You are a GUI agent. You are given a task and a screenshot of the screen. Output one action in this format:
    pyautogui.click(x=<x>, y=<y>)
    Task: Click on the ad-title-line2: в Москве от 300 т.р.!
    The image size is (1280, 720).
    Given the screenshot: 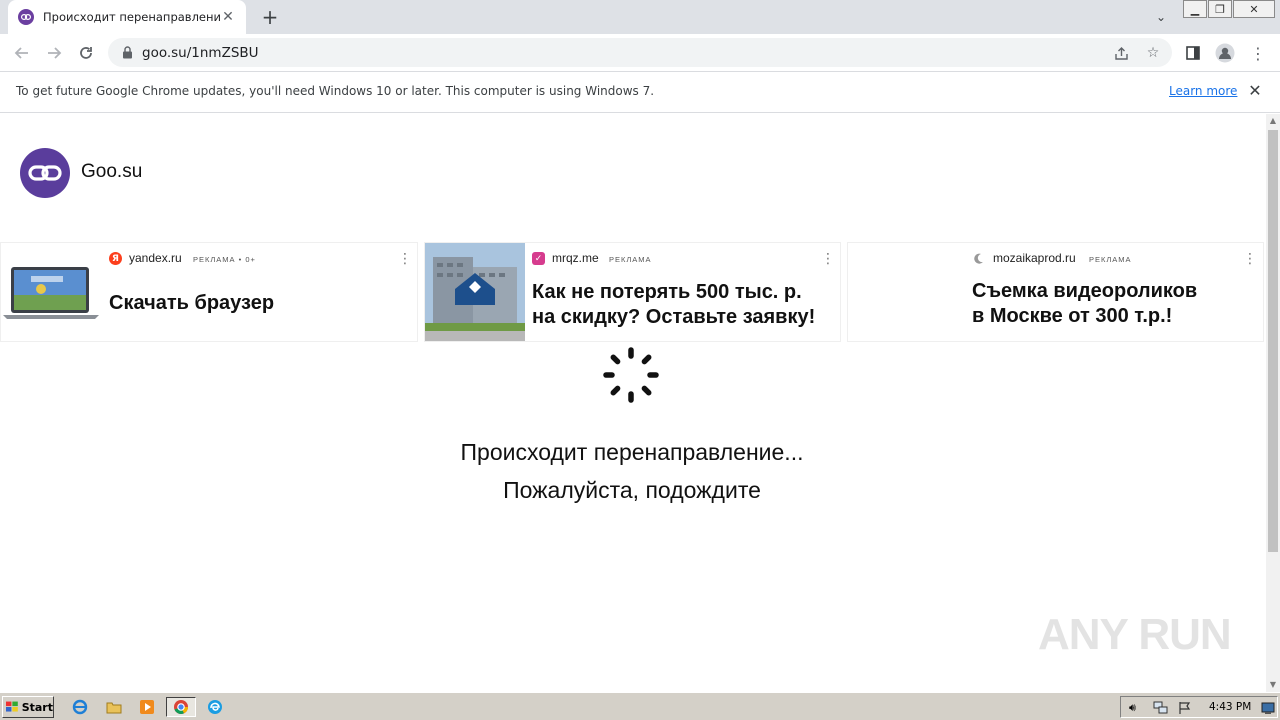 What is the action you would take?
    pyautogui.click(x=1072, y=316)
    